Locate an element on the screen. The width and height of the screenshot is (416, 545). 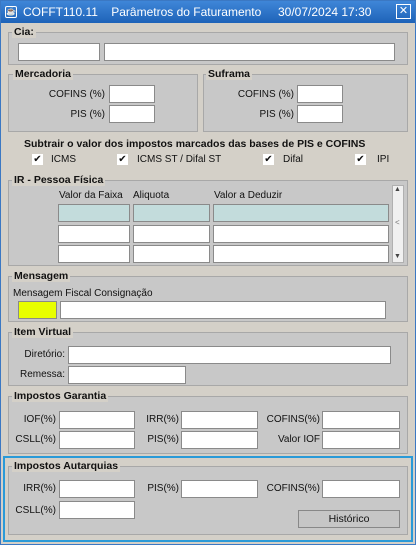
garantia-iof-label: IOF(%) is located at coordinates (39, 419).